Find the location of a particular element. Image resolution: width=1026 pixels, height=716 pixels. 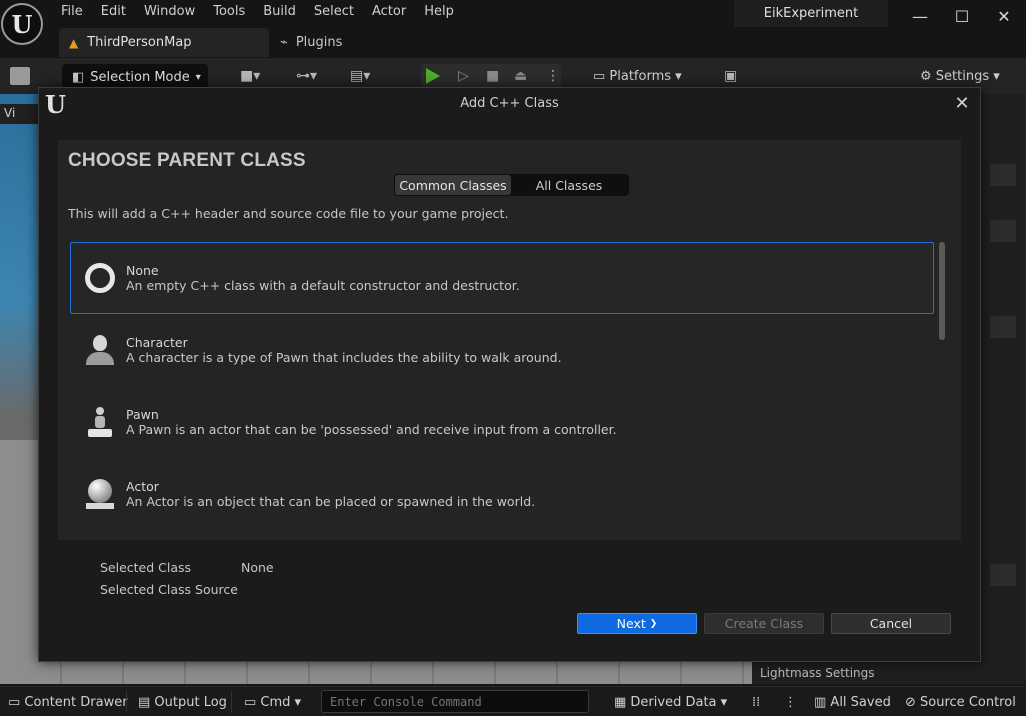

scrollbar-thumb is located at coordinates (942, 291).